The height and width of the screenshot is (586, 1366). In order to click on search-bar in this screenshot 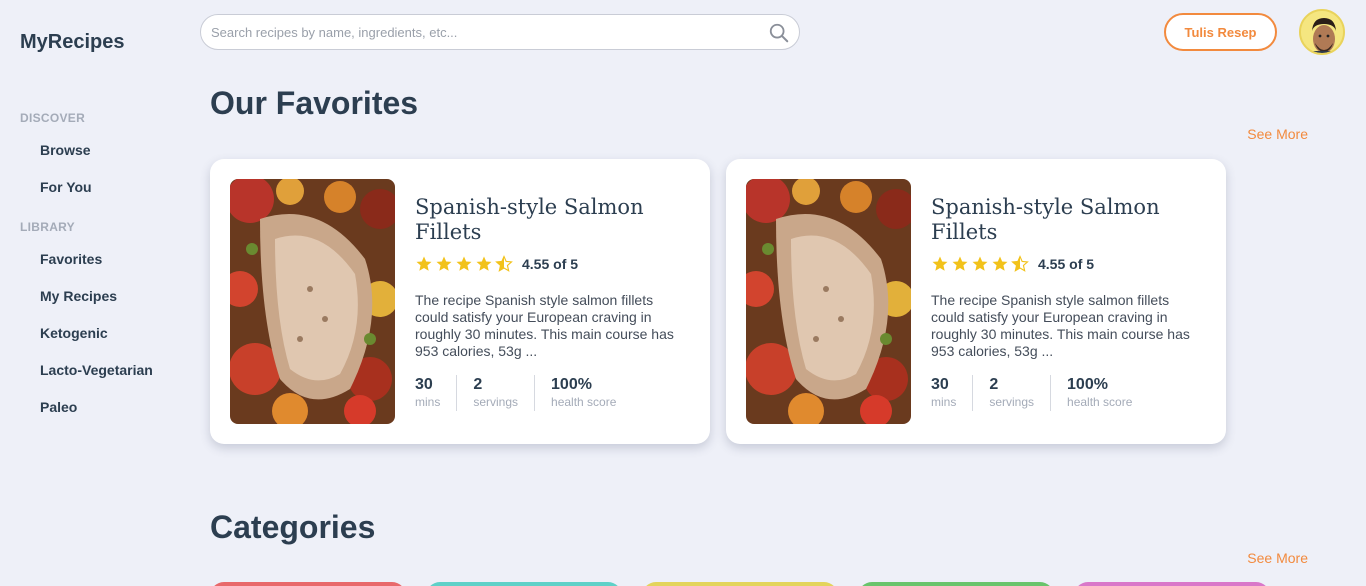, I will do `click(500, 32)`.